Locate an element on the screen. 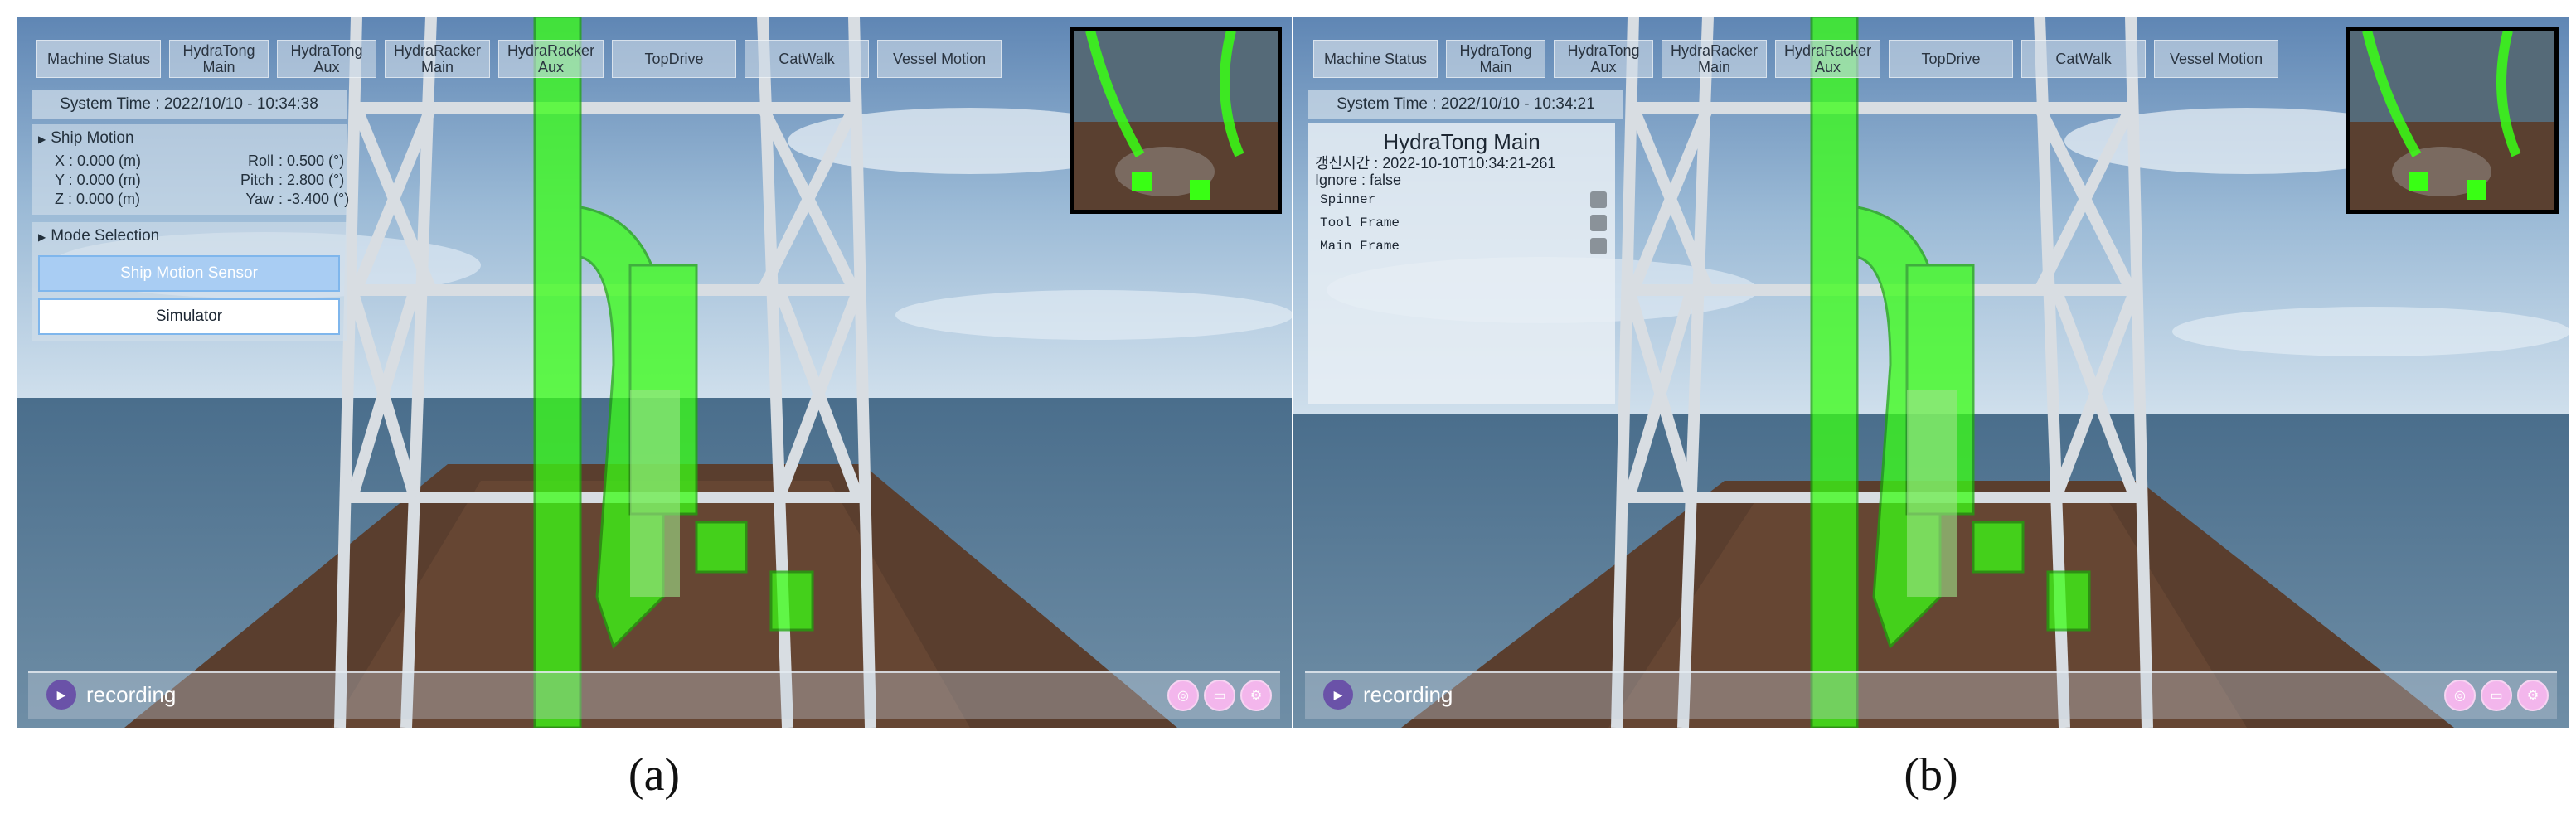  pitch-value: : 2.800 (°) is located at coordinates (312, 180).